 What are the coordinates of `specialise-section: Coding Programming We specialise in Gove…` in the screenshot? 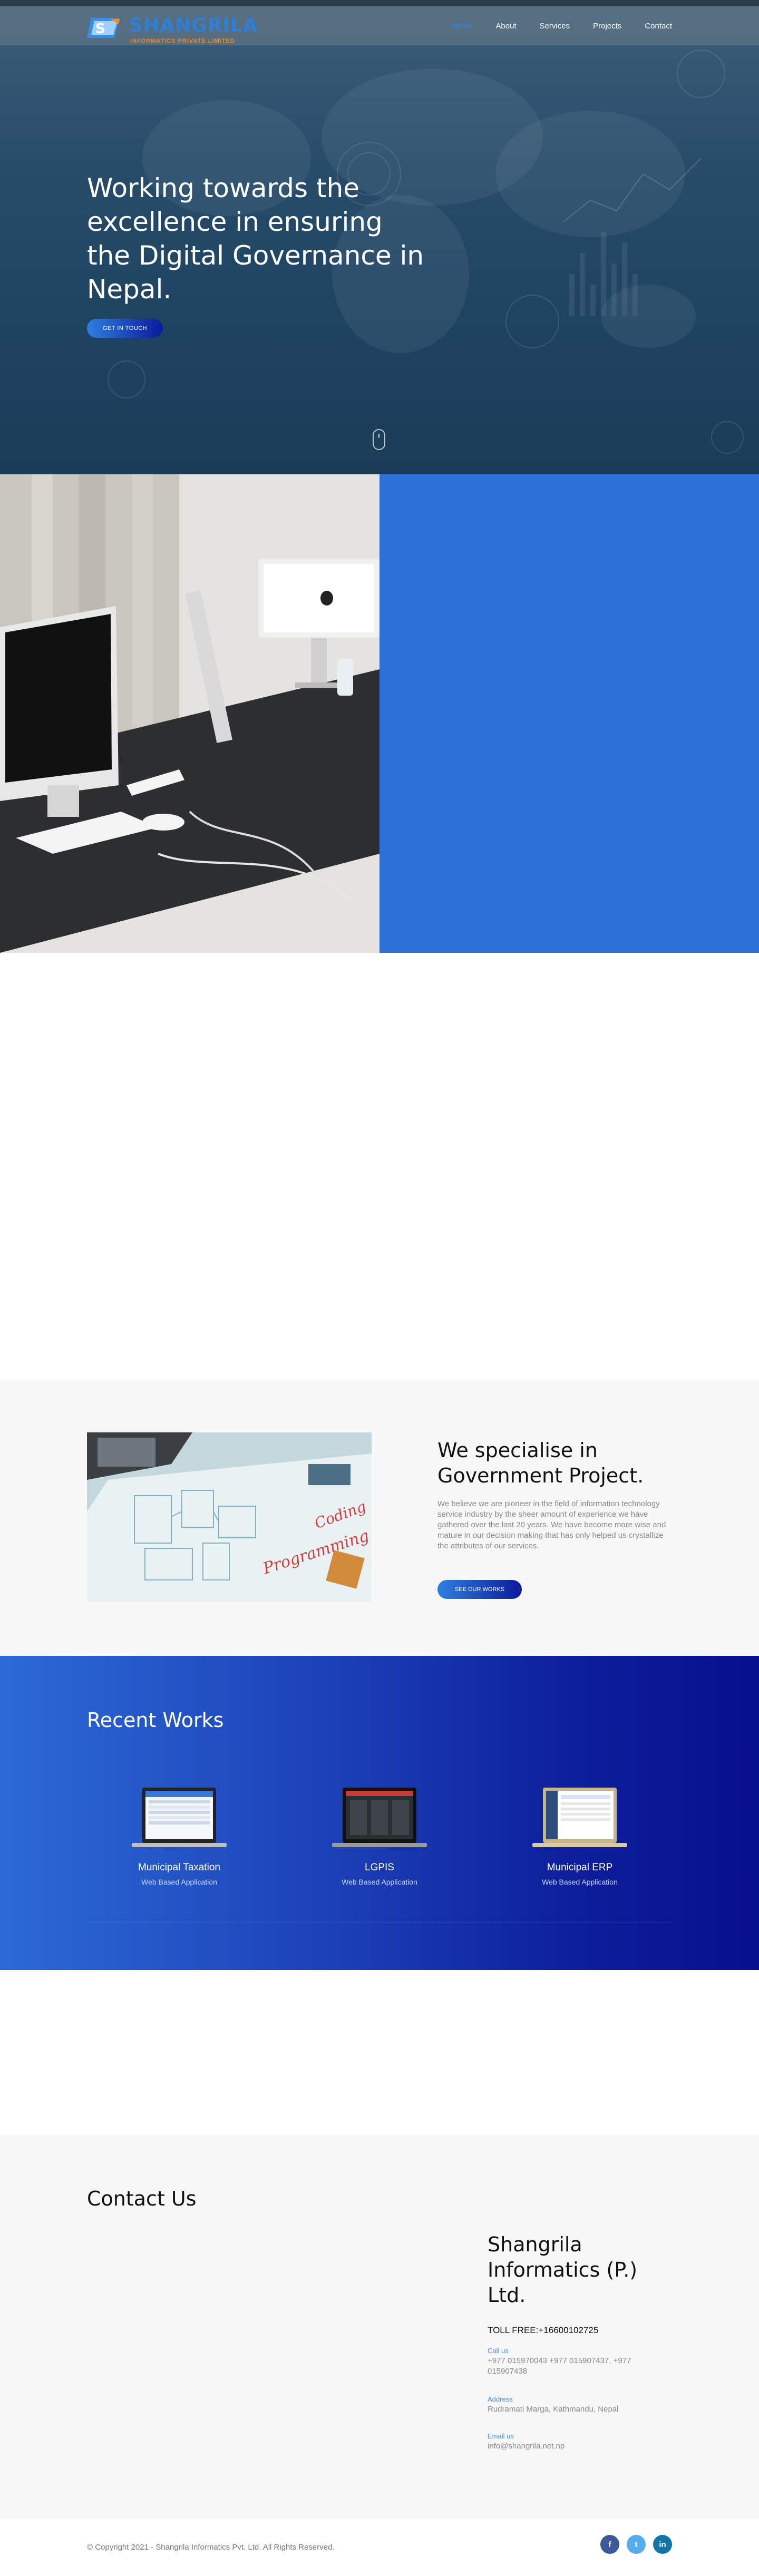 It's located at (379, 1518).